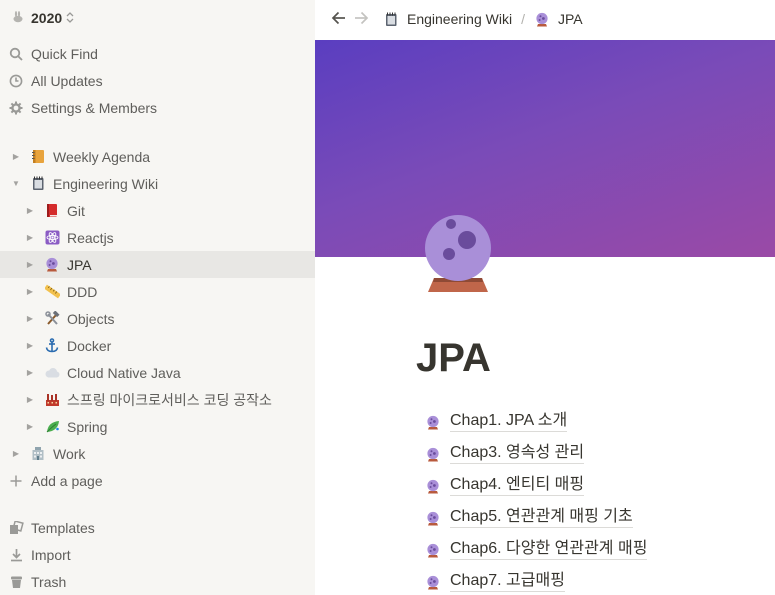  Describe the element at coordinates (106, 183) in the screenshot. I see `sidebar-item-label: Engineering Wiki` at that location.